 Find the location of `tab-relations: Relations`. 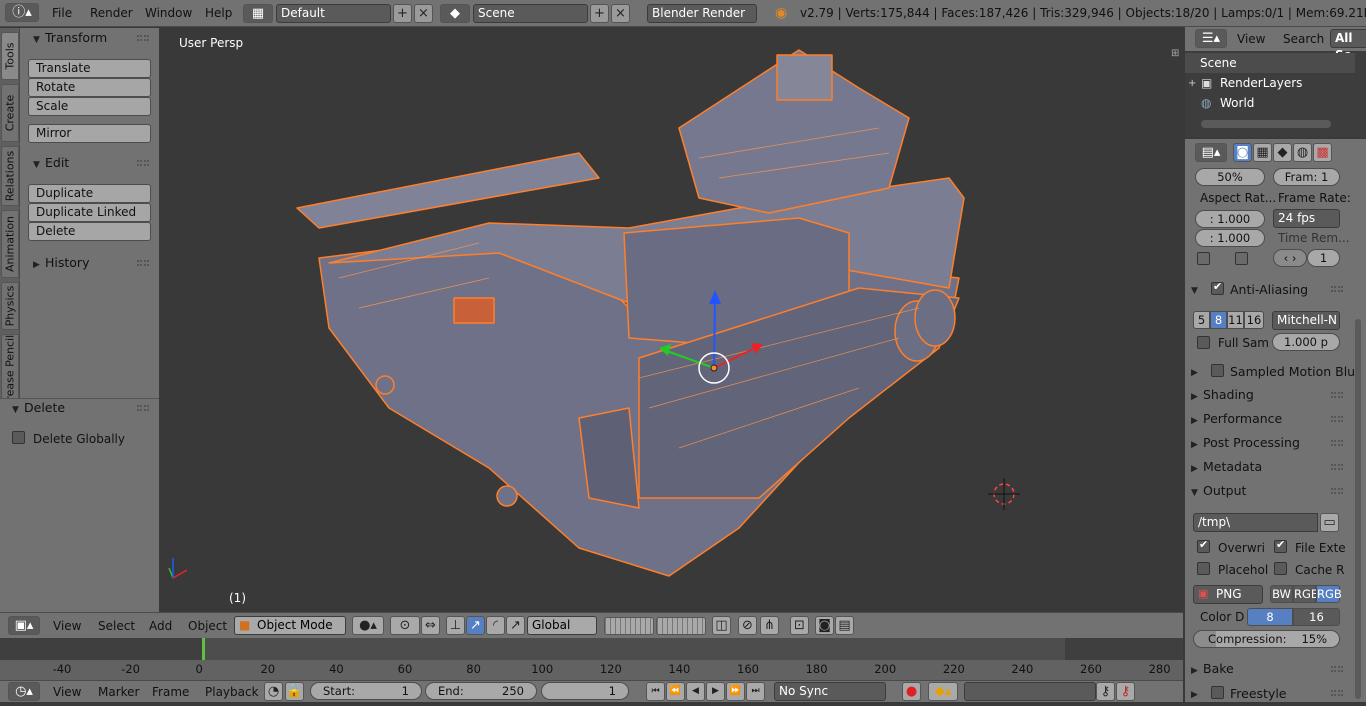

tab-relations: Relations is located at coordinates (10, 176).